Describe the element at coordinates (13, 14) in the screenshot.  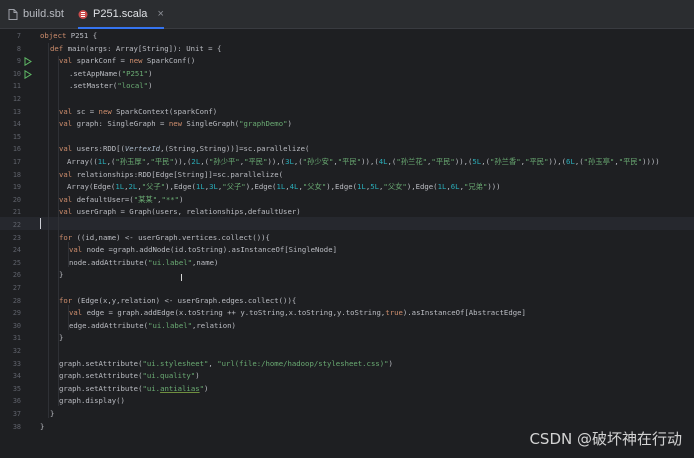
I see `file-icon` at that location.